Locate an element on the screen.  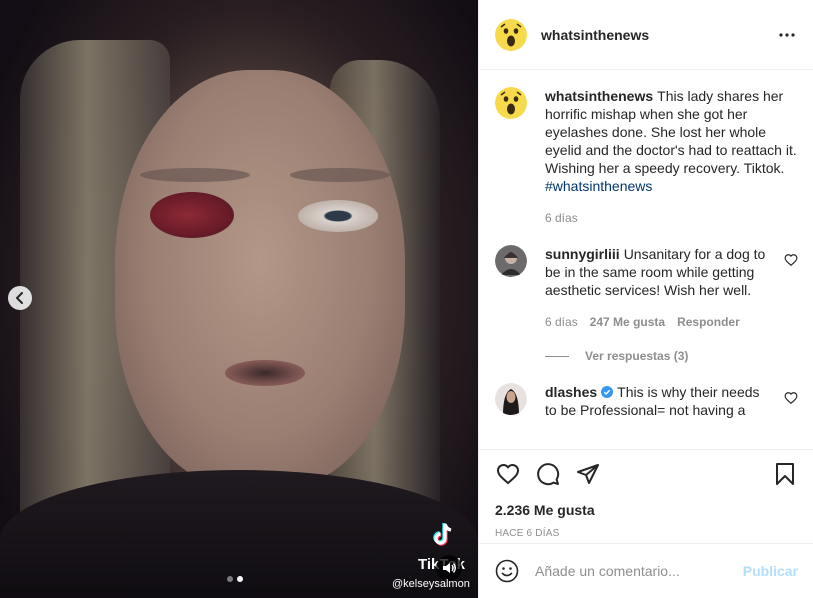
bookmark-icon is located at coordinates (785, 474).